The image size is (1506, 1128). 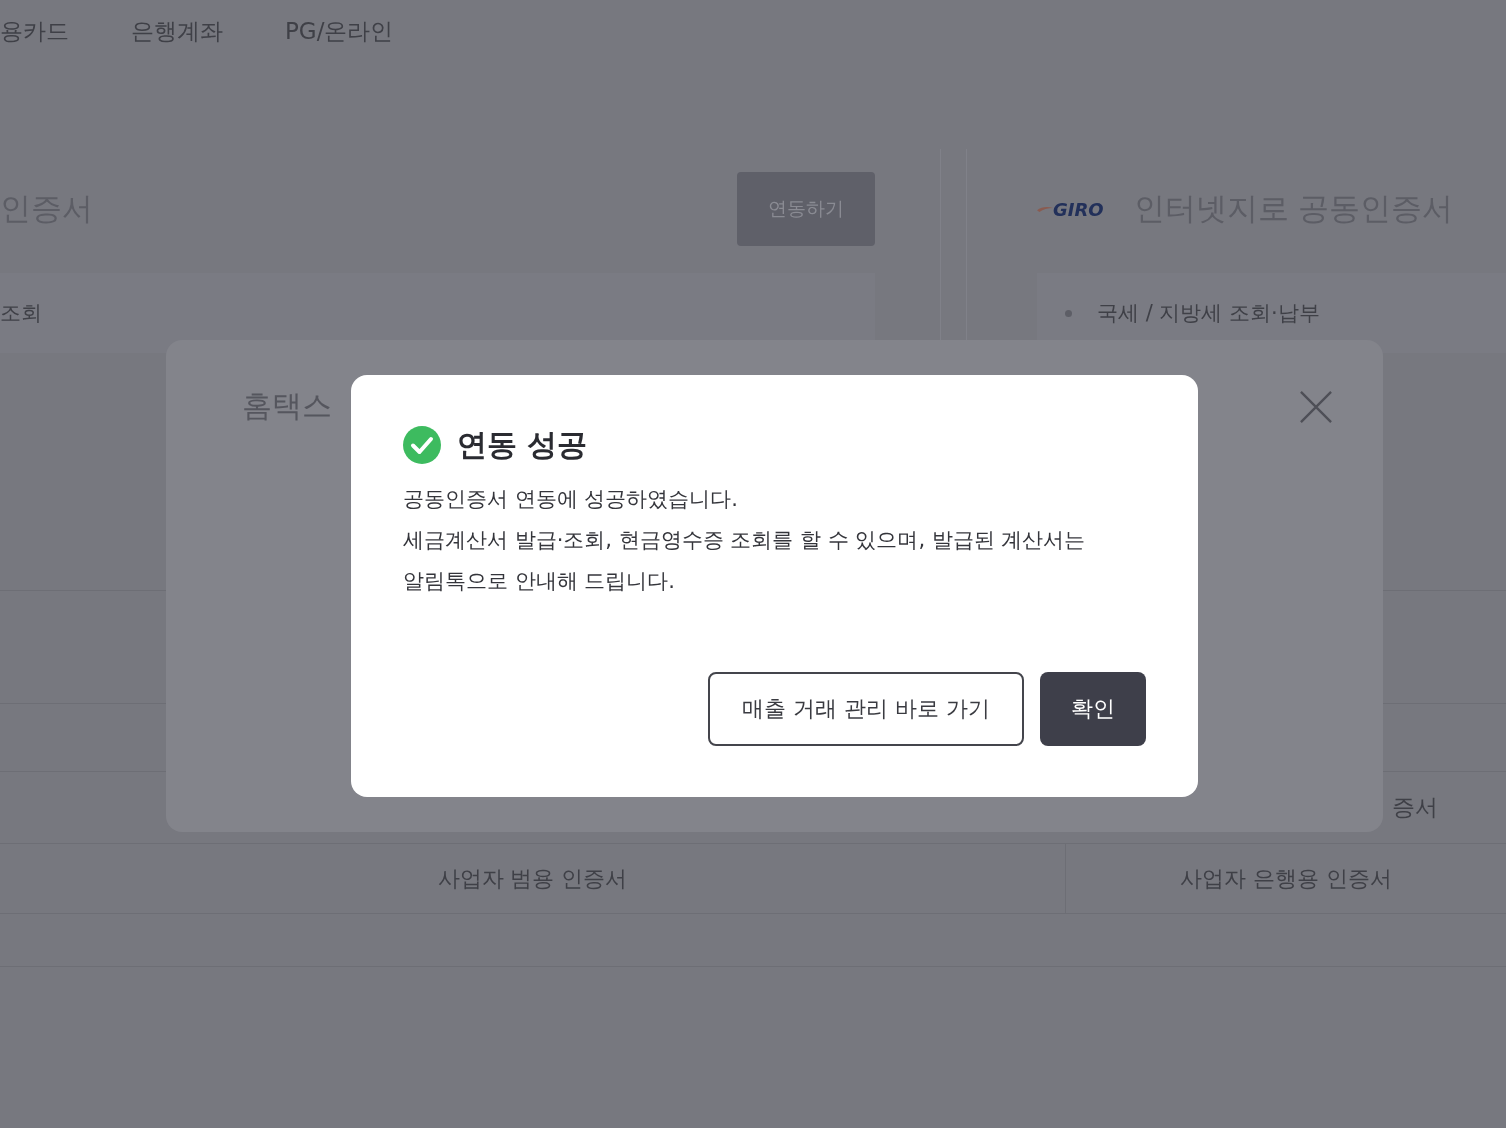 What do you see at coordinates (339, 36) in the screenshot?
I see `tab: PG/온라인` at bounding box center [339, 36].